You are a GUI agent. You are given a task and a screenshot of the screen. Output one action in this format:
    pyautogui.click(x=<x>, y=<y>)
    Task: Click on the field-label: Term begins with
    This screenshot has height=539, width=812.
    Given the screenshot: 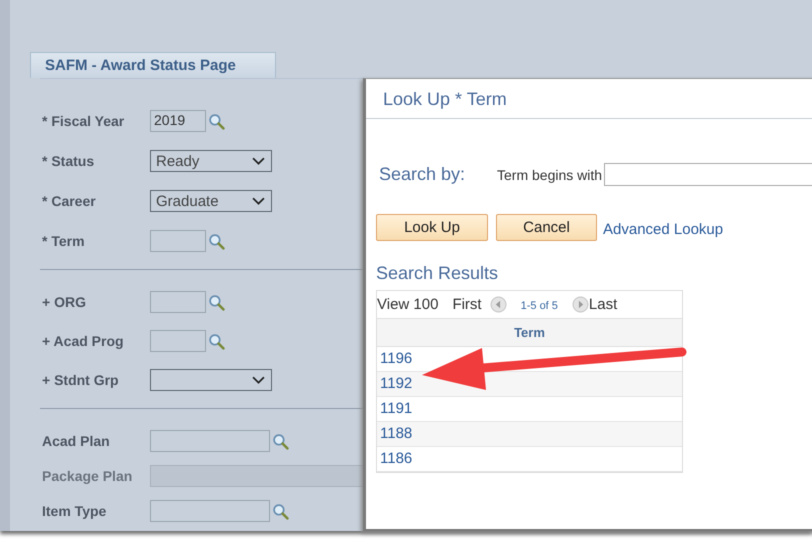 What is the action you would take?
    pyautogui.click(x=549, y=174)
    